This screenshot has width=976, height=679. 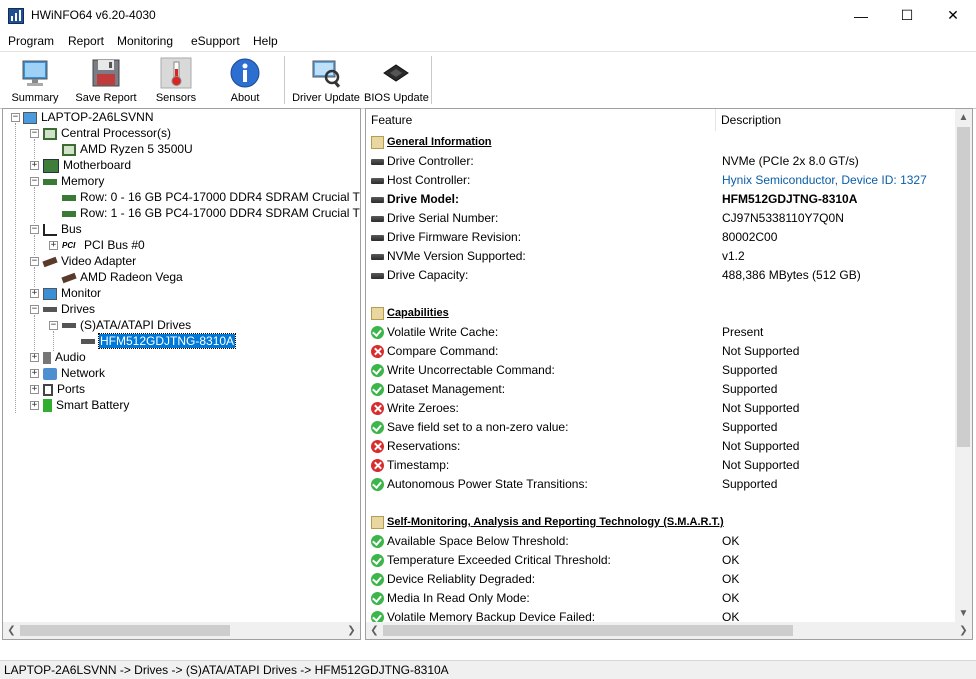 I want to click on scroll-up-arrow: ▲, so click(x=963, y=117).